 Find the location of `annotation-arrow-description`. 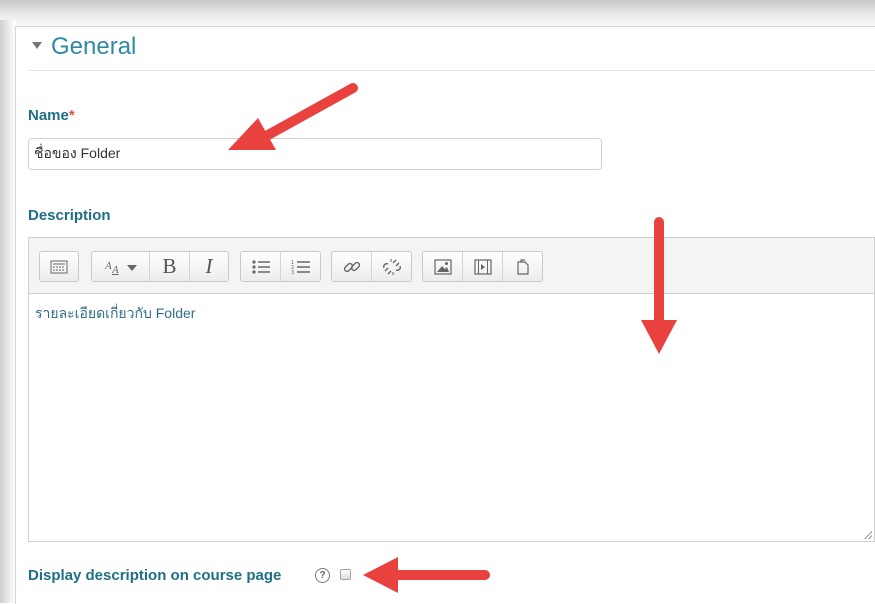

annotation-arrow-description is located at coordinates (659, 285).